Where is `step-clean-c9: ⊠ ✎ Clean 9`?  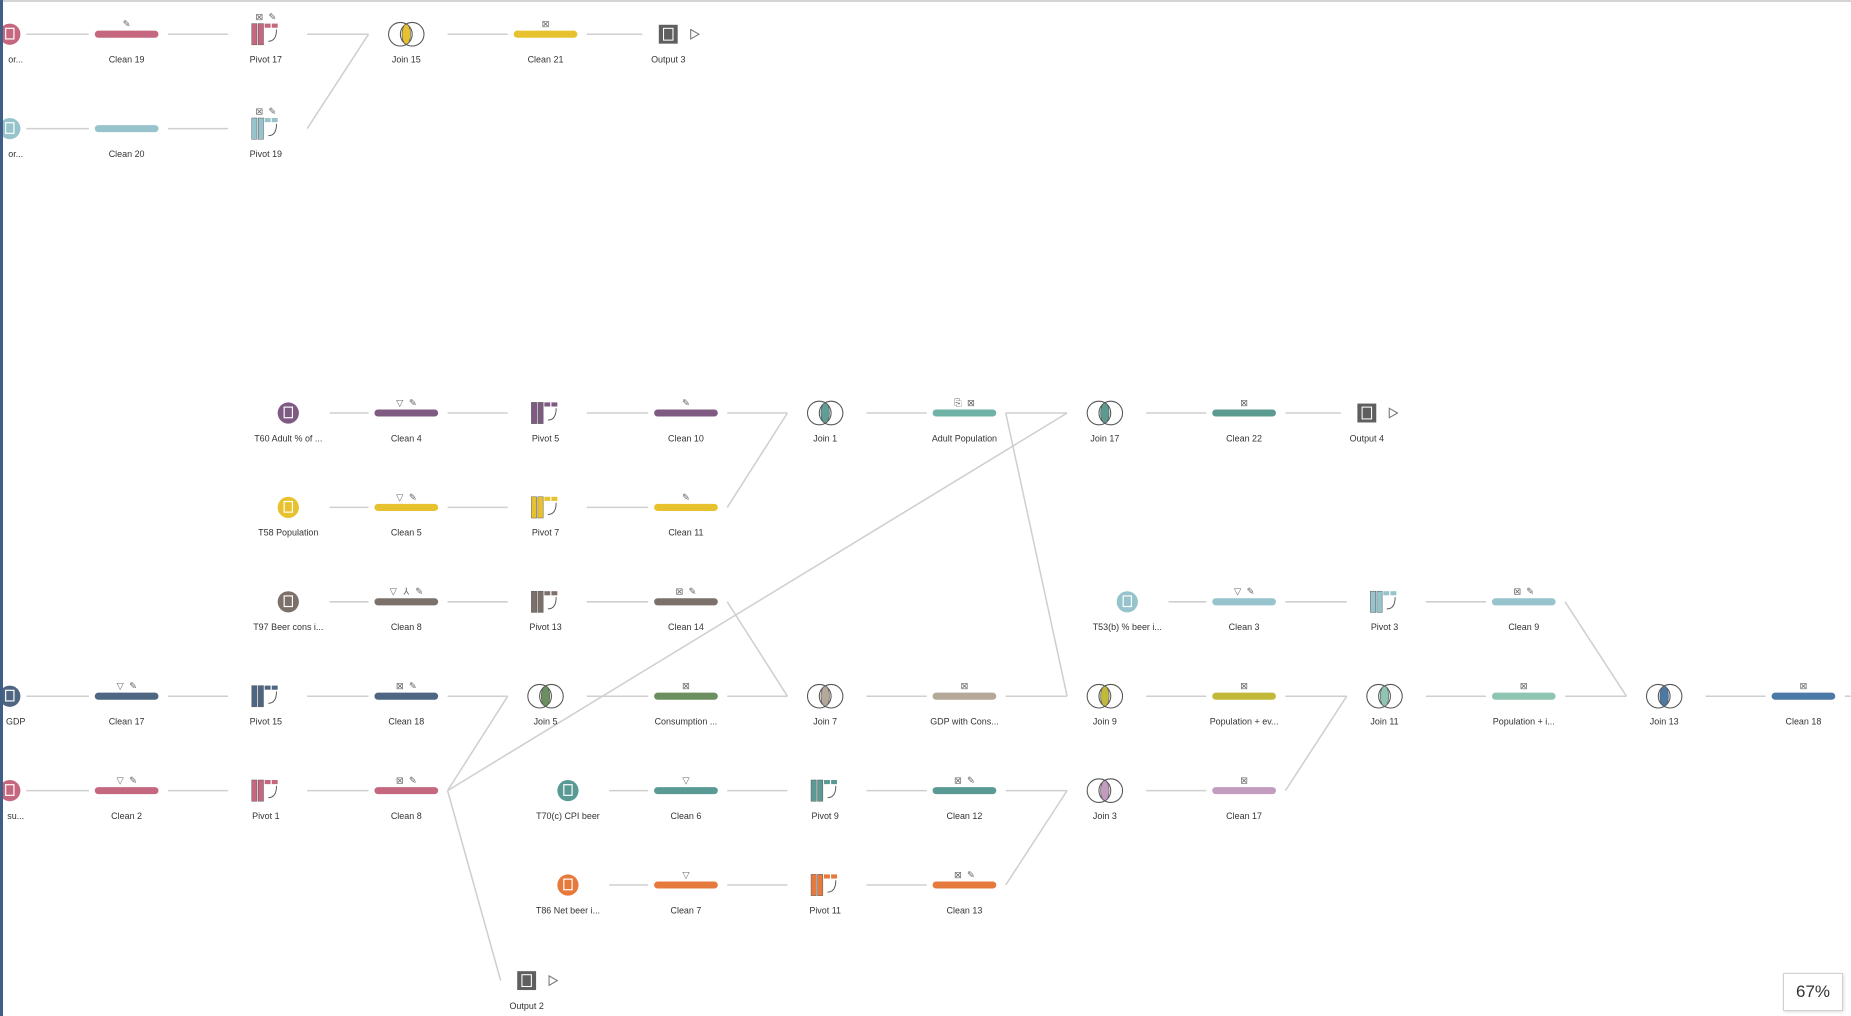 step-clean-c9: ⊠ ✎ Clean 9 is located at coordinates (1523, 609).